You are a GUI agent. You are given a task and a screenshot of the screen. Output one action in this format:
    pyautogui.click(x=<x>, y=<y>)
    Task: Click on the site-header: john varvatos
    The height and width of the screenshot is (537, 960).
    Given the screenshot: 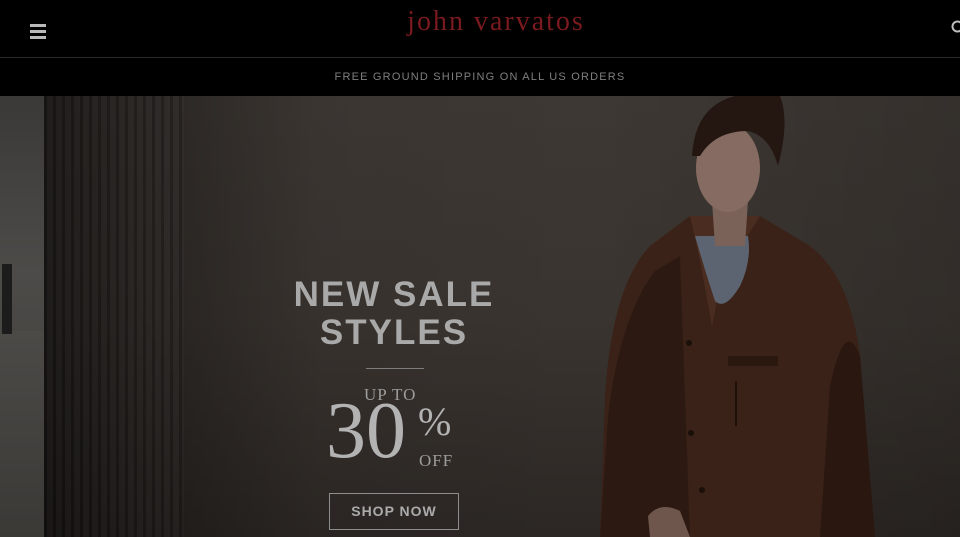 What is the action you would take?
    pyautogui.click(x=480, y=29)
    